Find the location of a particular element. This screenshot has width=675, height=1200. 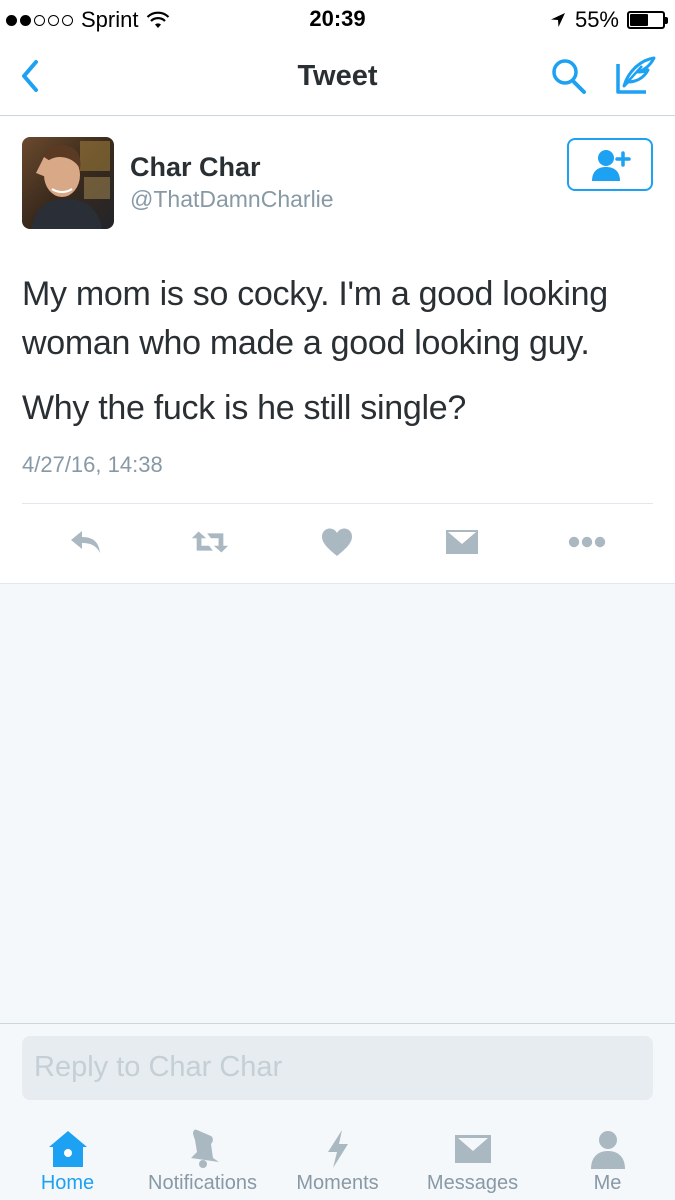

tab-label-moments: Moments is located at coordinates (337, 1183).